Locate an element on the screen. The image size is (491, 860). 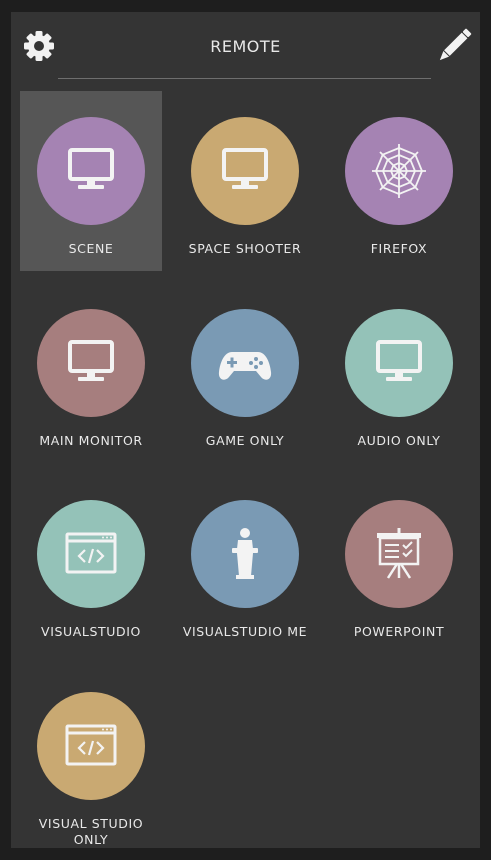
podium-icon is located at coordinates (245, 553).